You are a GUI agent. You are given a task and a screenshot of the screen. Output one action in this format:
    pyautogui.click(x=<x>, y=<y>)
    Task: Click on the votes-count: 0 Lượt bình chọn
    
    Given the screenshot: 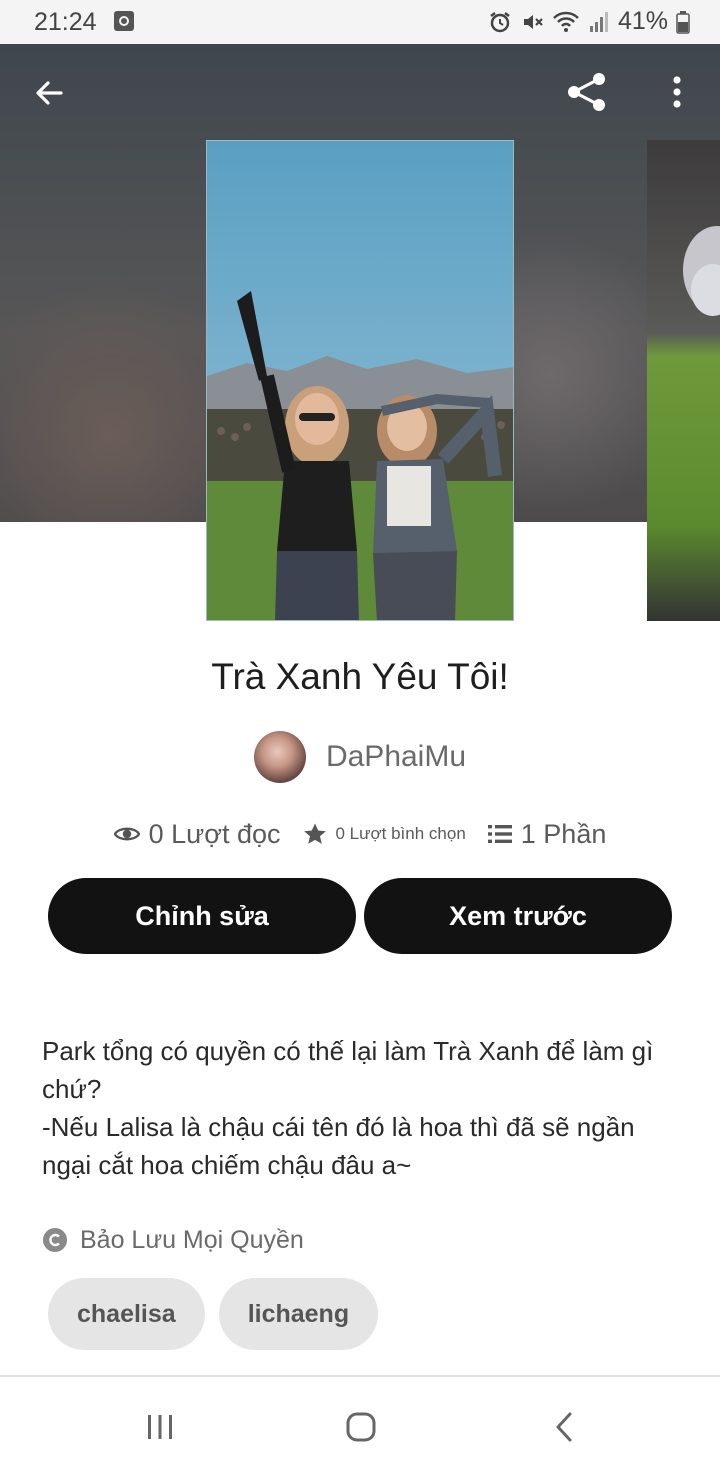 What is the action you would take?
    pyautogui.click(x=400, y=833)
    